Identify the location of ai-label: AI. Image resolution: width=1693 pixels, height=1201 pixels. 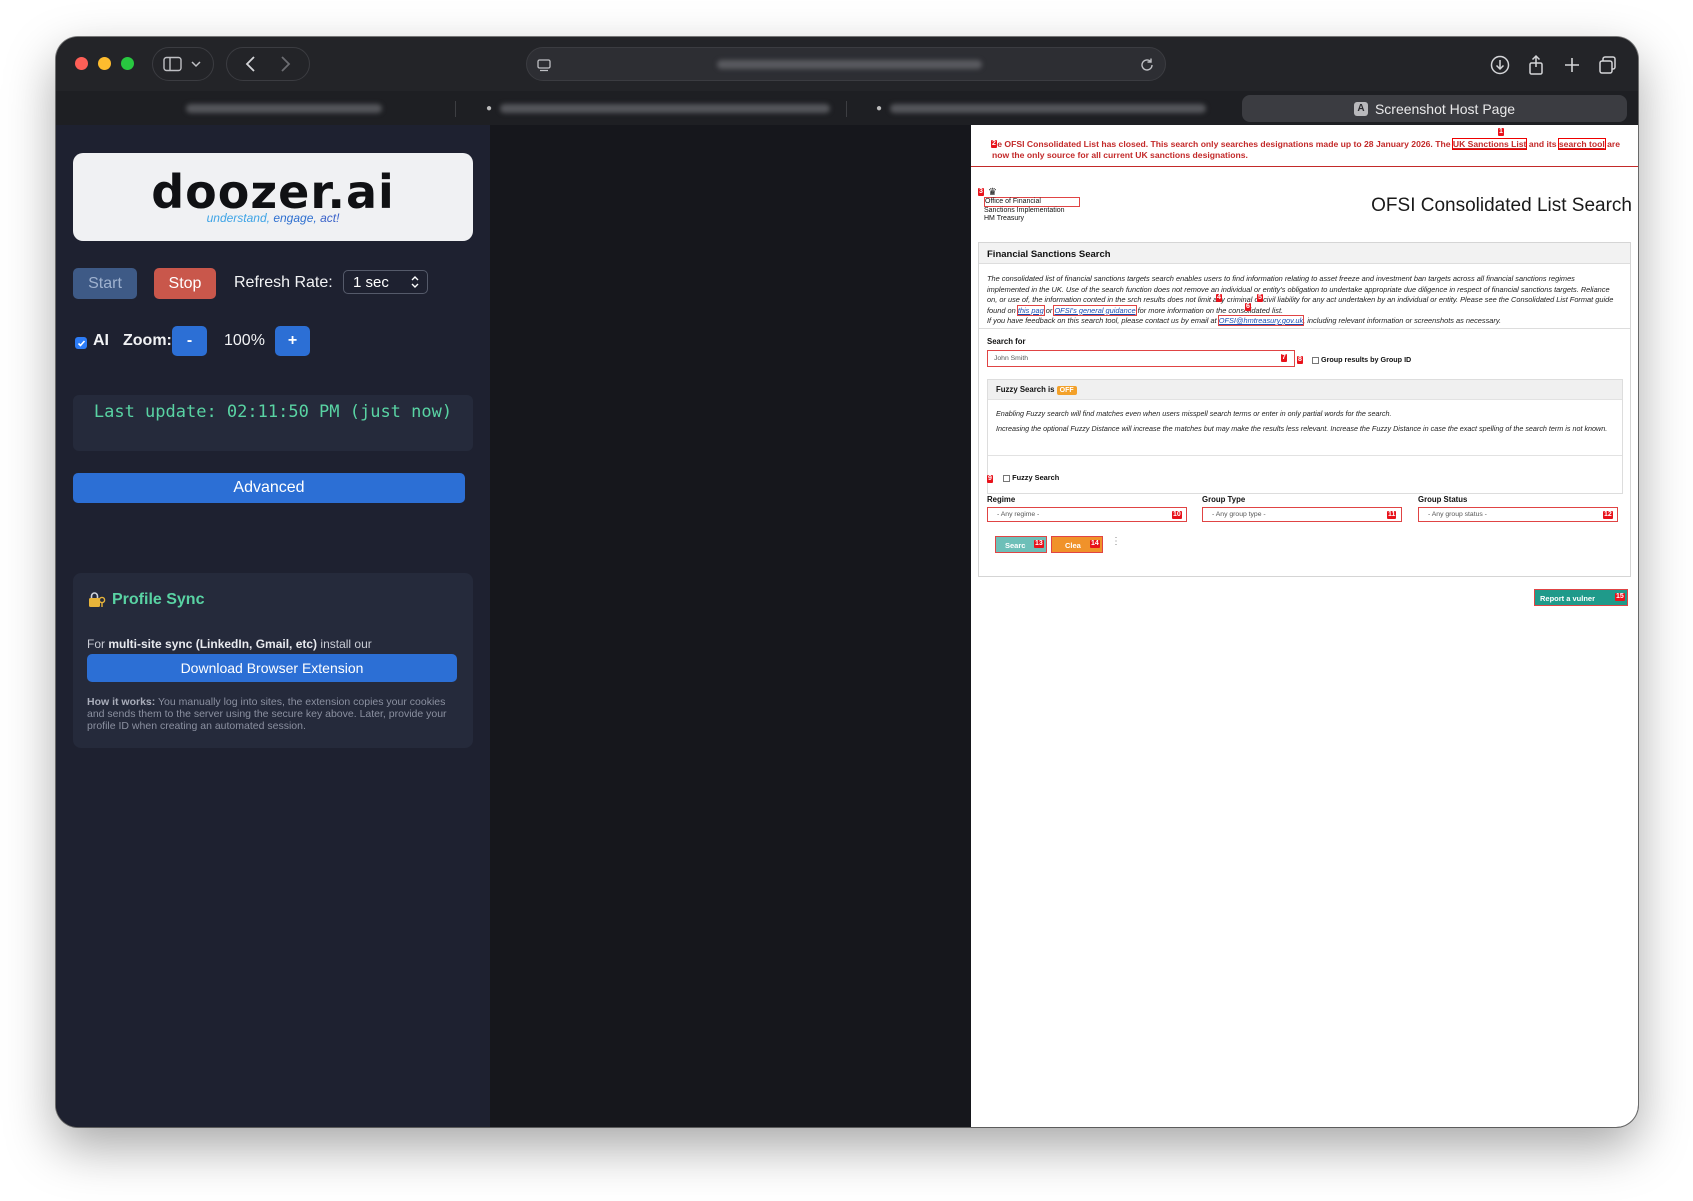
(101, 340).